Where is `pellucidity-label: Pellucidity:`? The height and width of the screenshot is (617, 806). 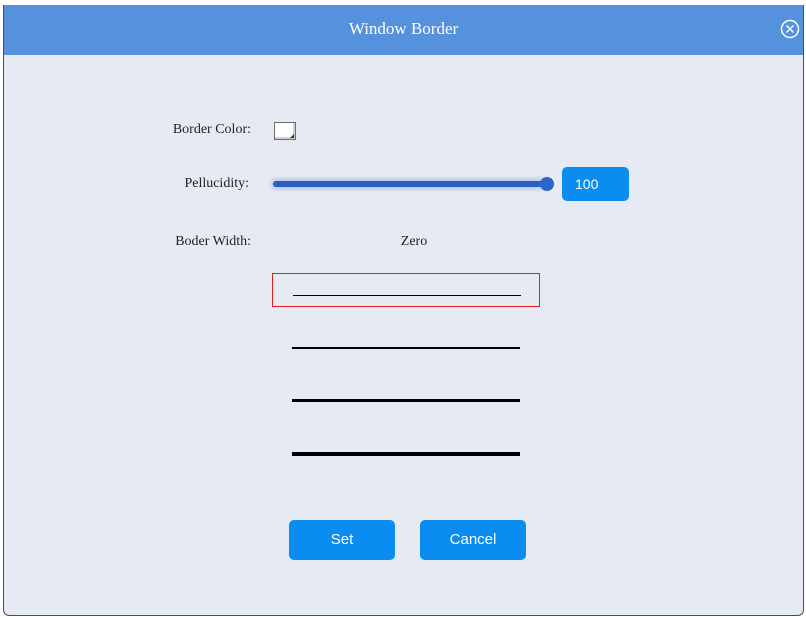 pellucidity-label: Pellucidity: is located at coordinates (216, 183).